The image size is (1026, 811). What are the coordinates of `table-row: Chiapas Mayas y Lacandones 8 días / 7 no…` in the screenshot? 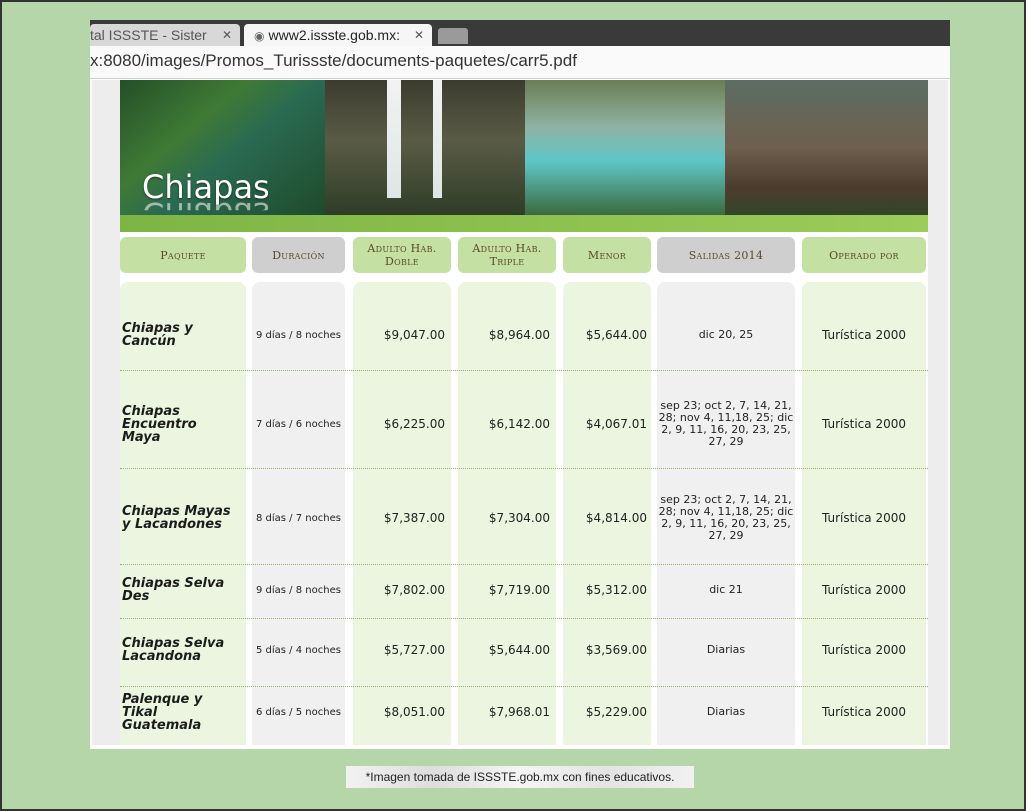 It's located at (524, 518).